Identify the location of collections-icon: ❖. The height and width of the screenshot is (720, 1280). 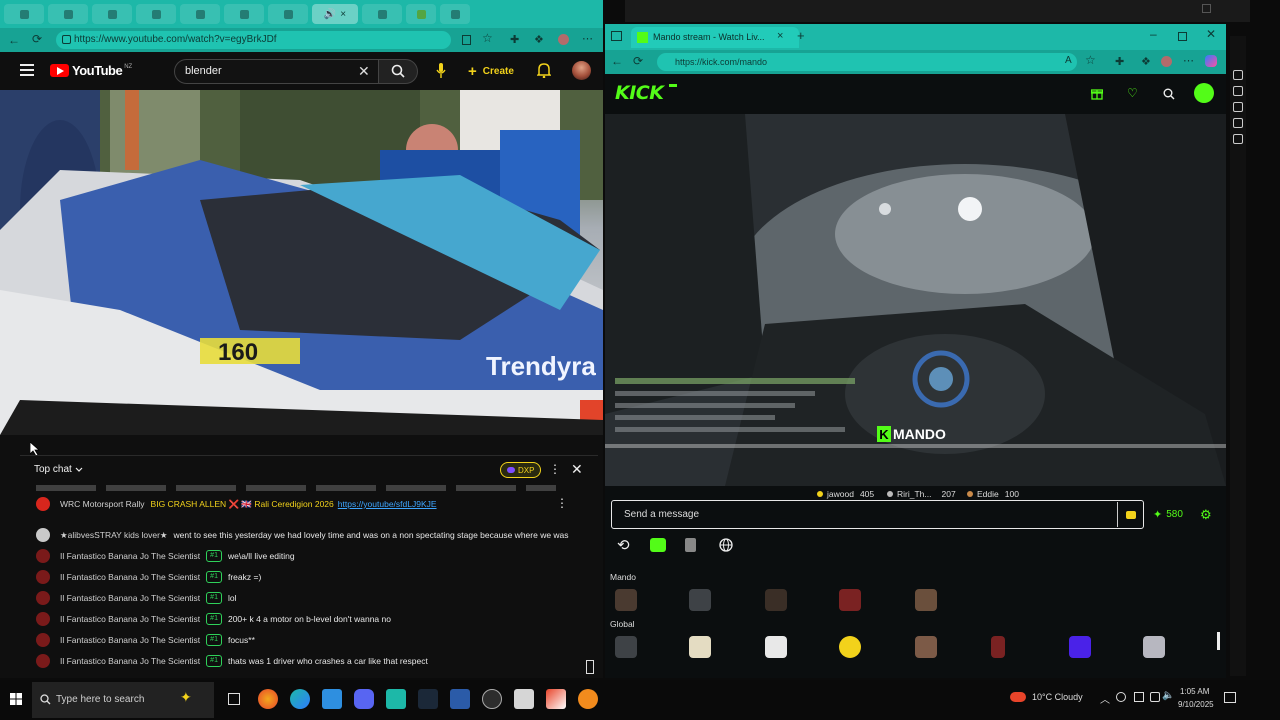
(1146, 61).